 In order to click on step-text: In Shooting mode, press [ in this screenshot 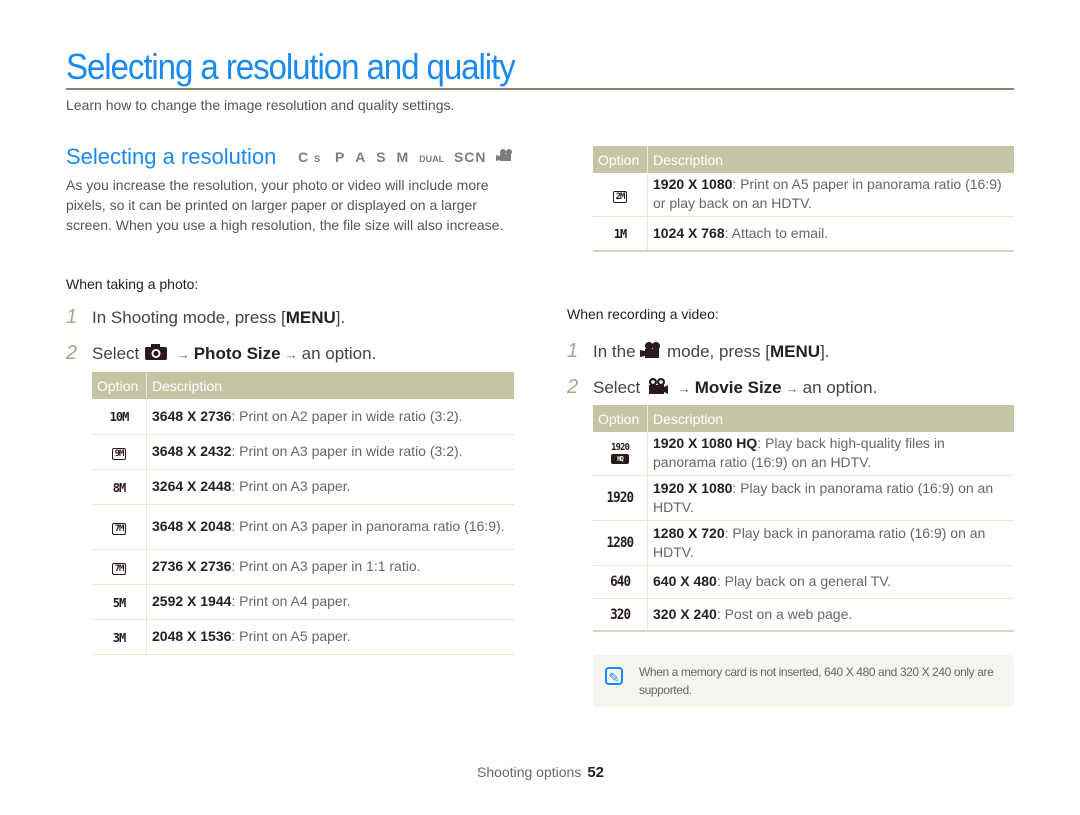, I will do `click(189, 317)`.